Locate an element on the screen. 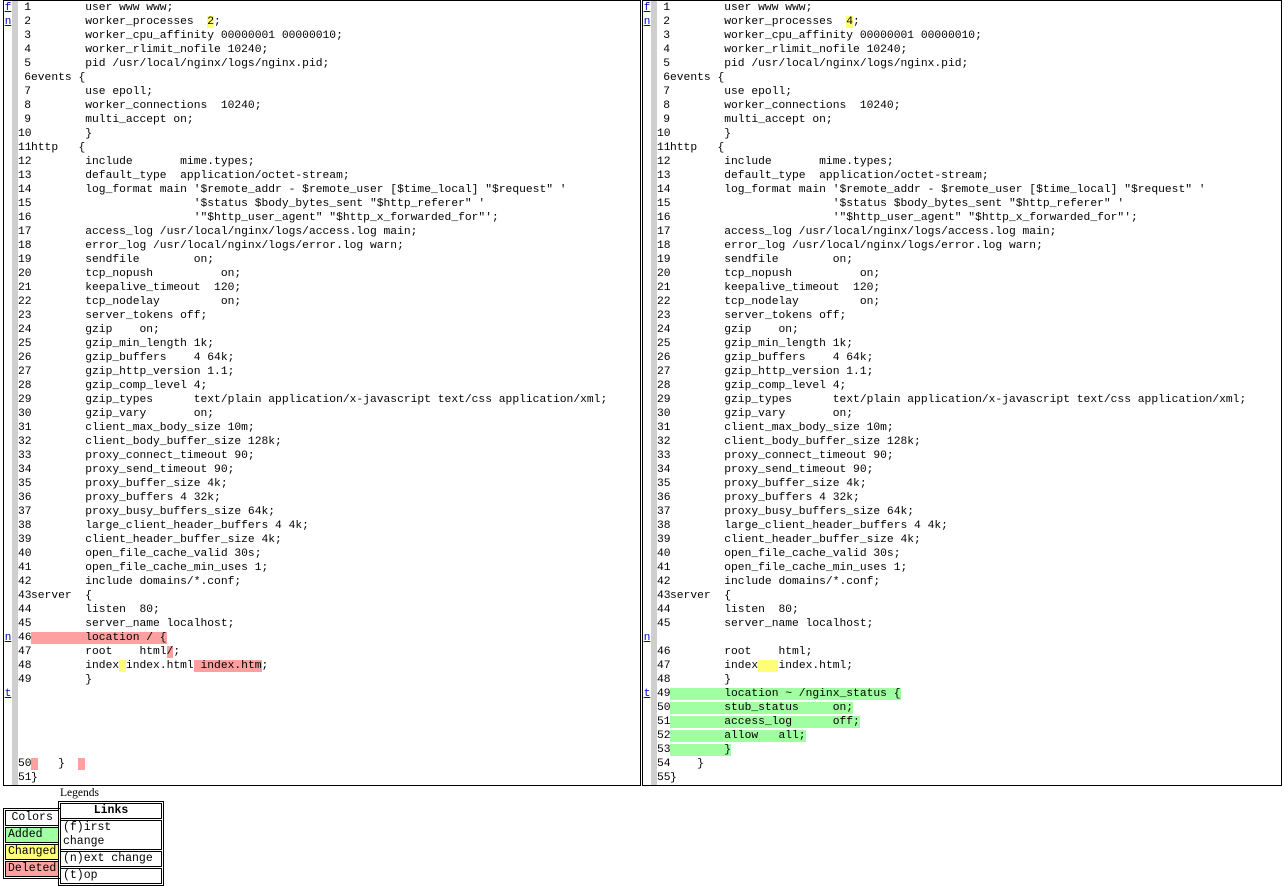  code-text: include domains/*.conf; is located at coordinates (775, 582).